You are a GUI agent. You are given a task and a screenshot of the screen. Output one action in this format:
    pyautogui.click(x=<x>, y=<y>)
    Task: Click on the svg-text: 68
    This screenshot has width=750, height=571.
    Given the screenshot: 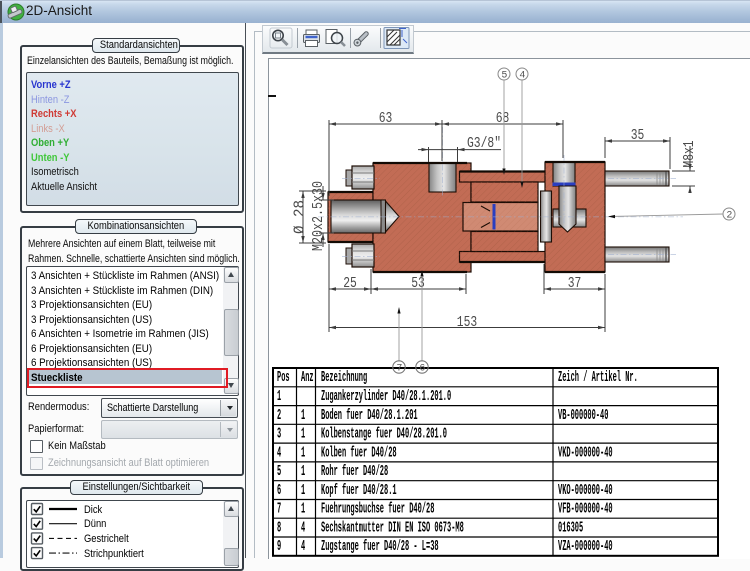 What is the action you would take?
    pyautogui.click(x=503, y=118)
    